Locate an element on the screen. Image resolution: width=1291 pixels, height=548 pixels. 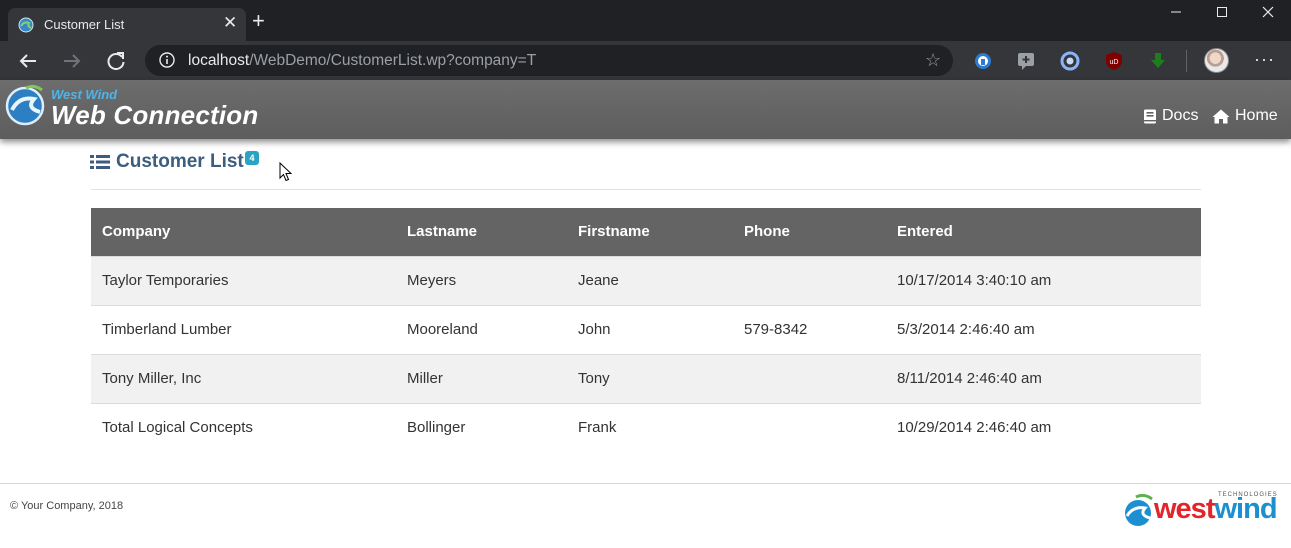
footer-divider is located at coordinates (645, 483).